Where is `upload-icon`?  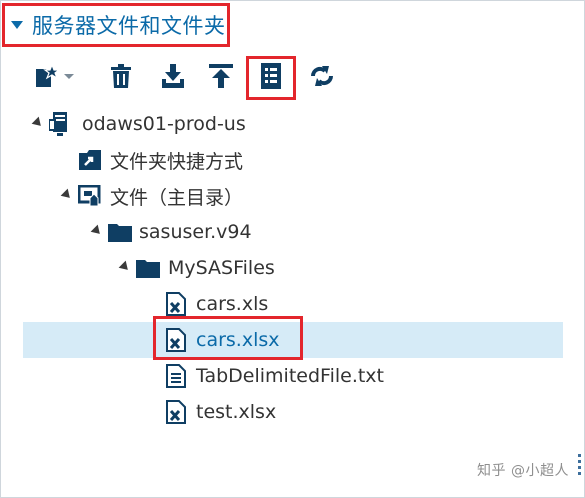
upload-icon is located at coordinates (221, 76).